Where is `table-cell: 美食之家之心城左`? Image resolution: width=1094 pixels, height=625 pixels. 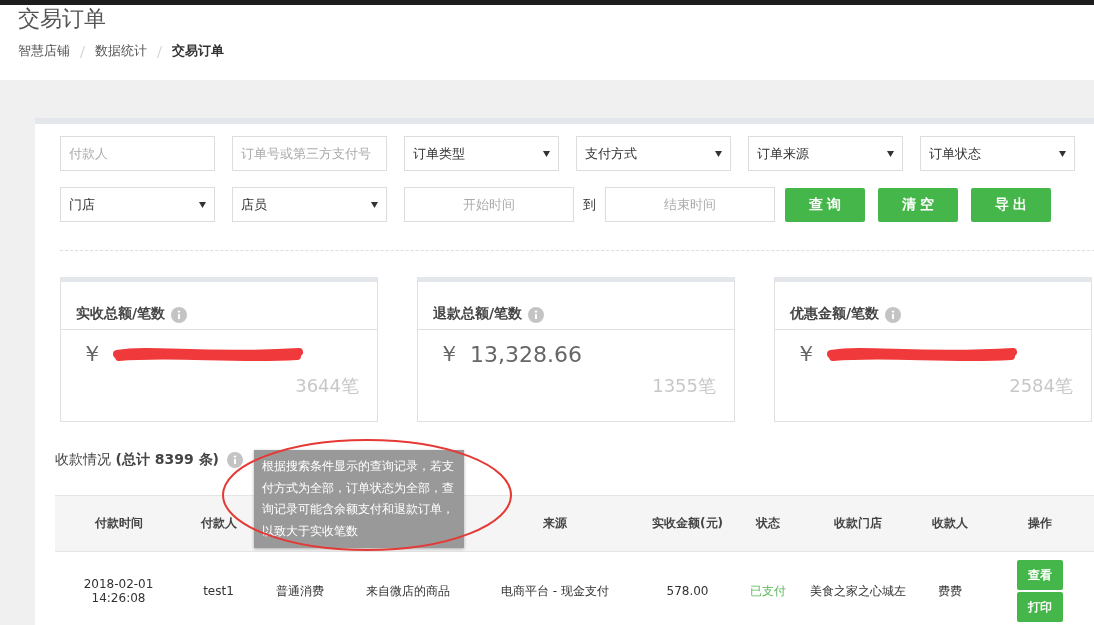 table-cell: 美食之家之心城左 is located at coordinates (857, 588).